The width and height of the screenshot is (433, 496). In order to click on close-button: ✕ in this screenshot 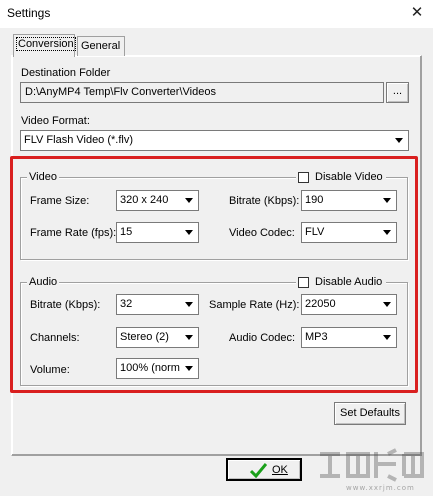, I will do `click(417, 13)`.